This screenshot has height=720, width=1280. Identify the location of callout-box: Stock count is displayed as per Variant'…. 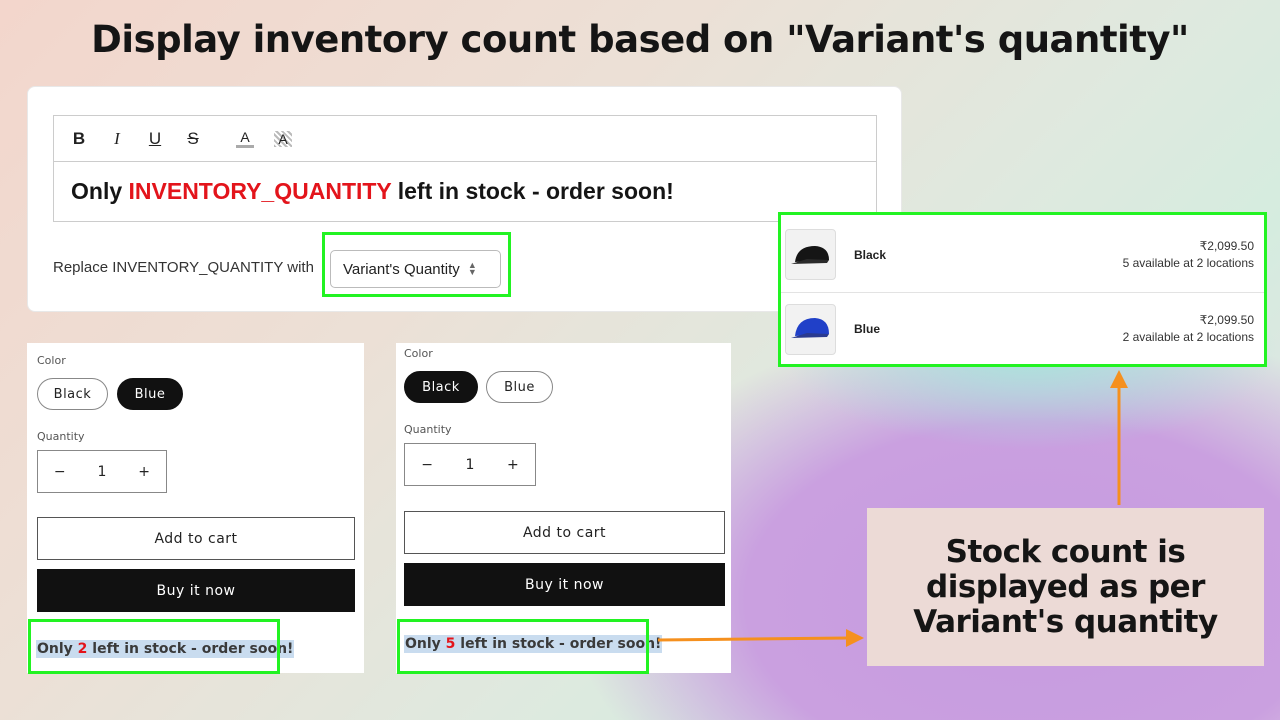
(1065, 587).